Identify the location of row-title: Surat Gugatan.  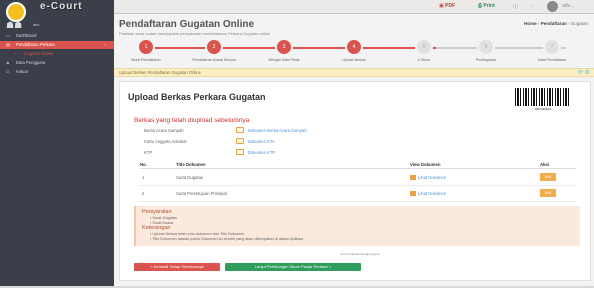
(190, 177).